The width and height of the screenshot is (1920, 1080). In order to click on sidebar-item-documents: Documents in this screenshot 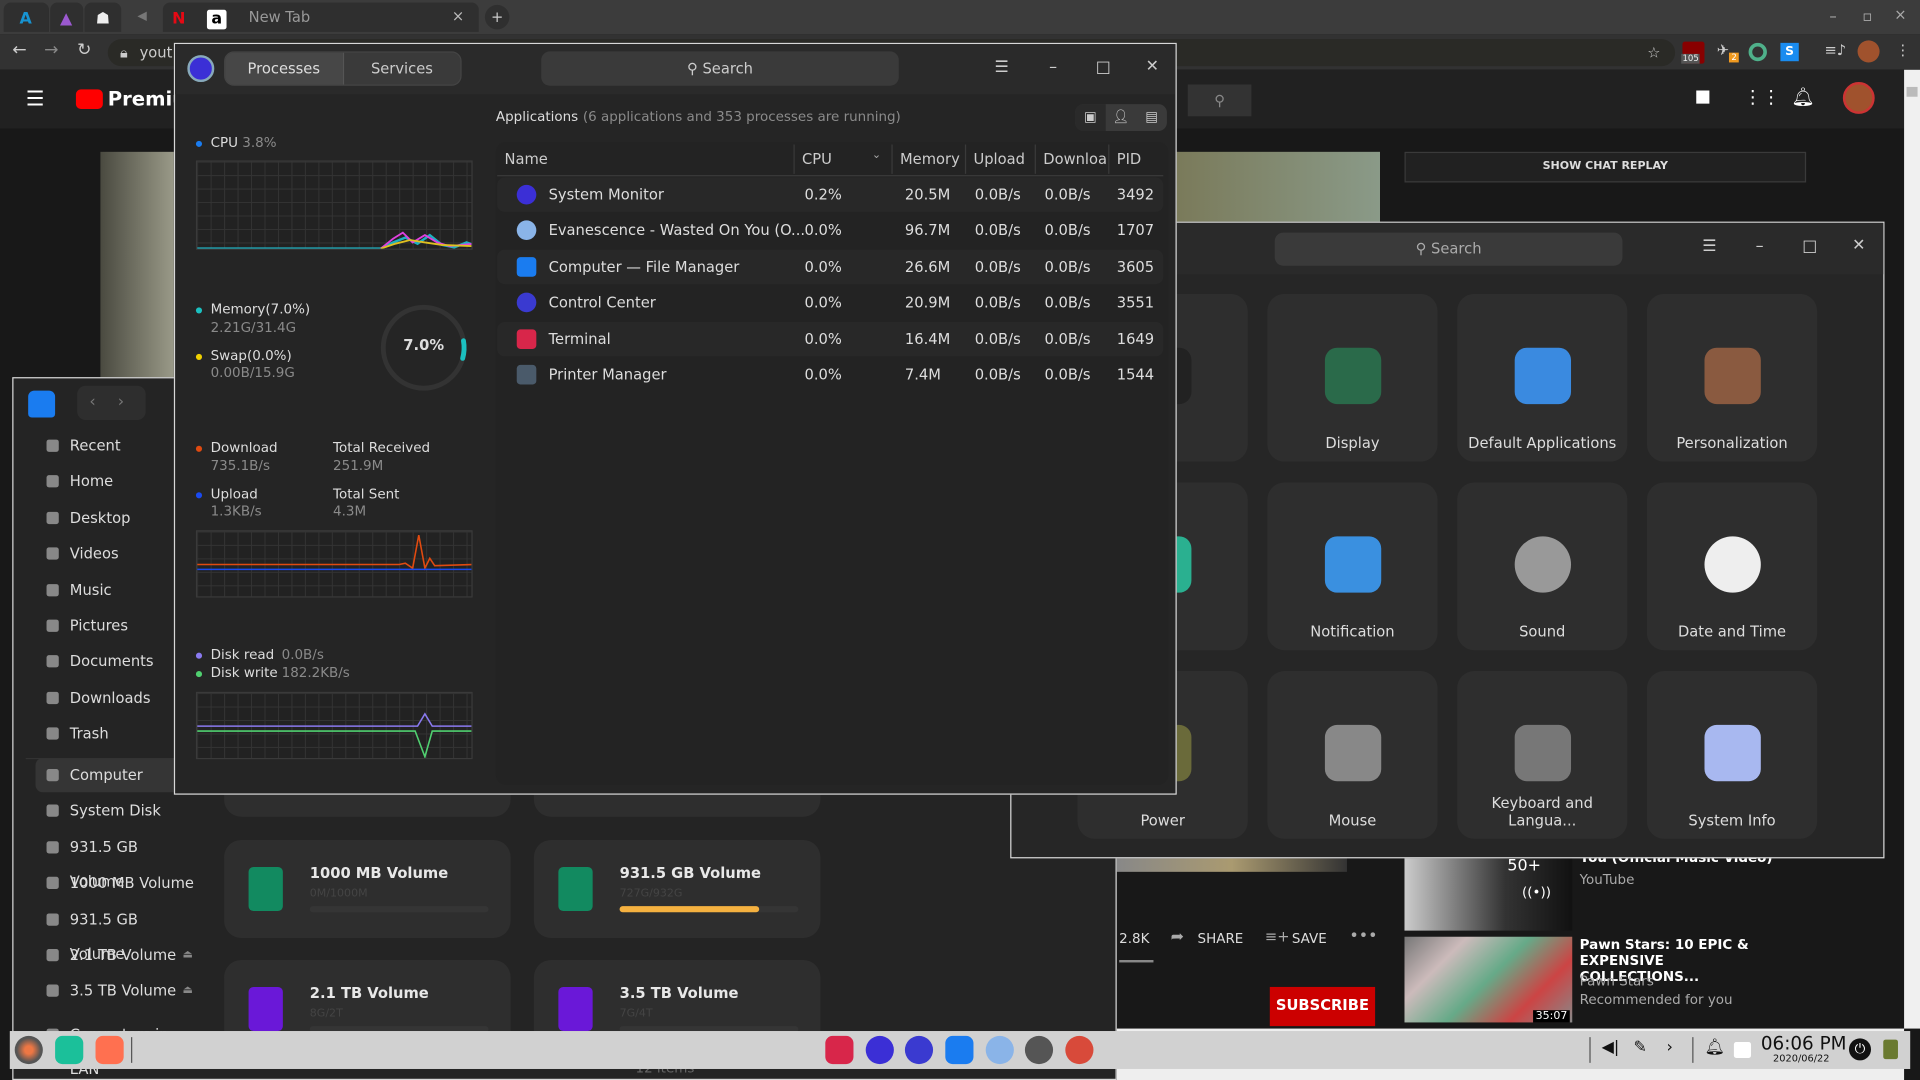, I will do `click(115, 662)`.